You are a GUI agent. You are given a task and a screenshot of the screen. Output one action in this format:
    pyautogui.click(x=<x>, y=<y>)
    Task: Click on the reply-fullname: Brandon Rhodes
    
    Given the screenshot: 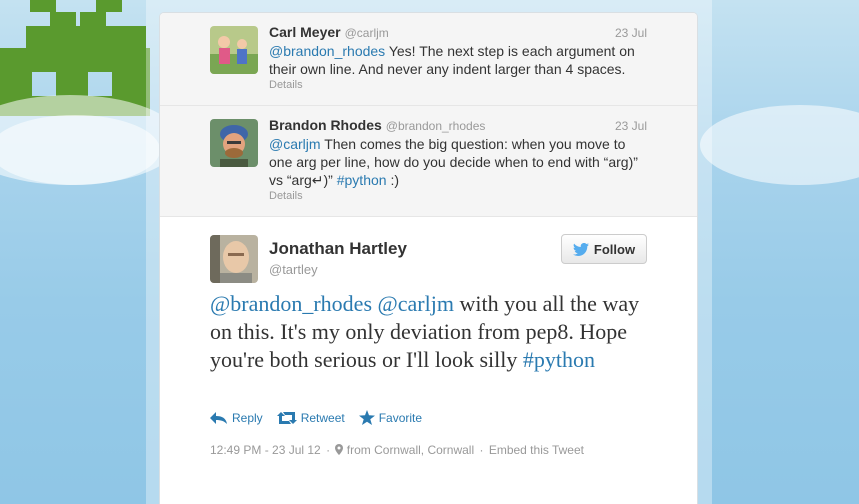 What is the action you would take?
    pyautogui.click(x=325, y=125)
    